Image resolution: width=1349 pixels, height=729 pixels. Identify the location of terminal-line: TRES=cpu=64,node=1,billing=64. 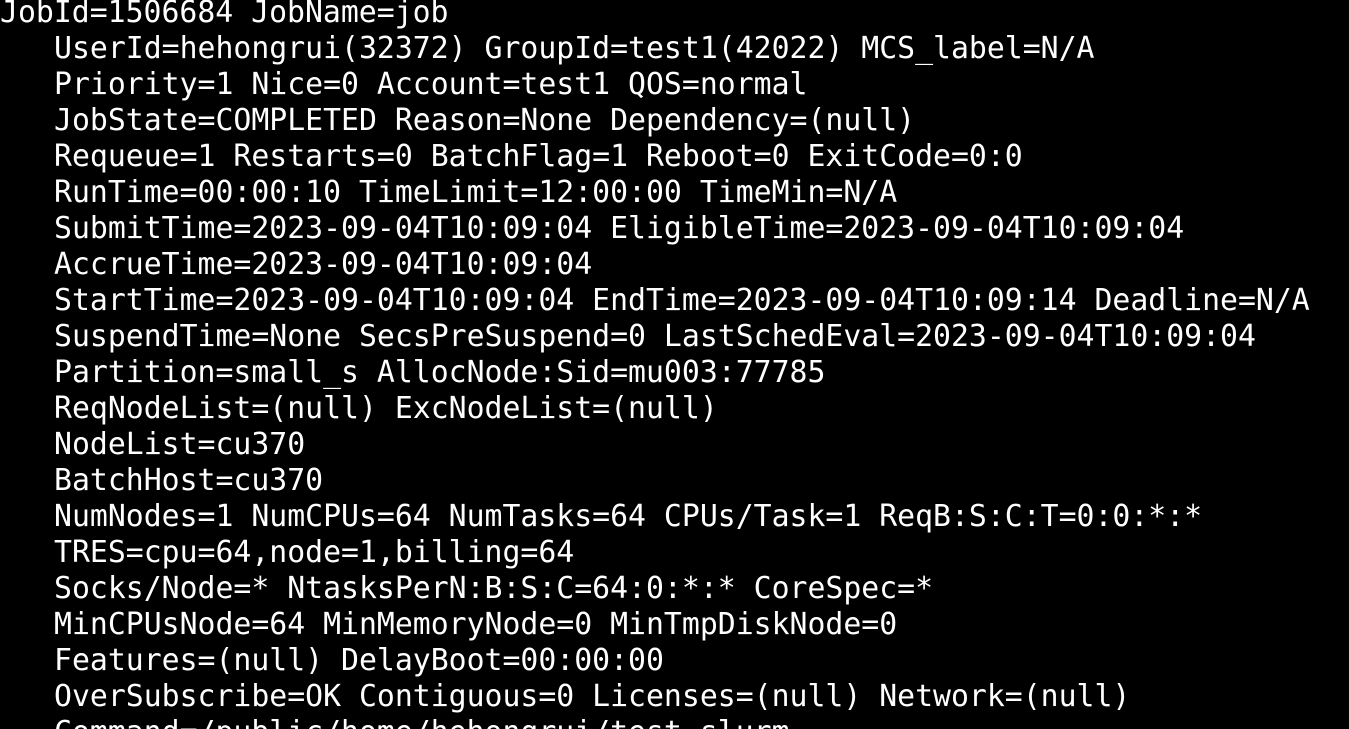
(314, 552).